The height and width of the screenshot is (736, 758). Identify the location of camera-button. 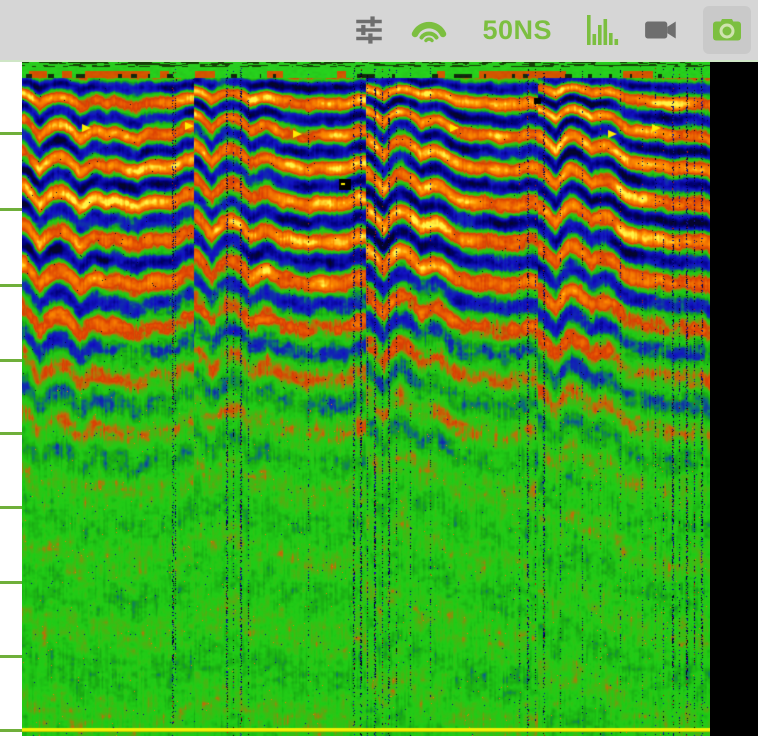
(727, 30).